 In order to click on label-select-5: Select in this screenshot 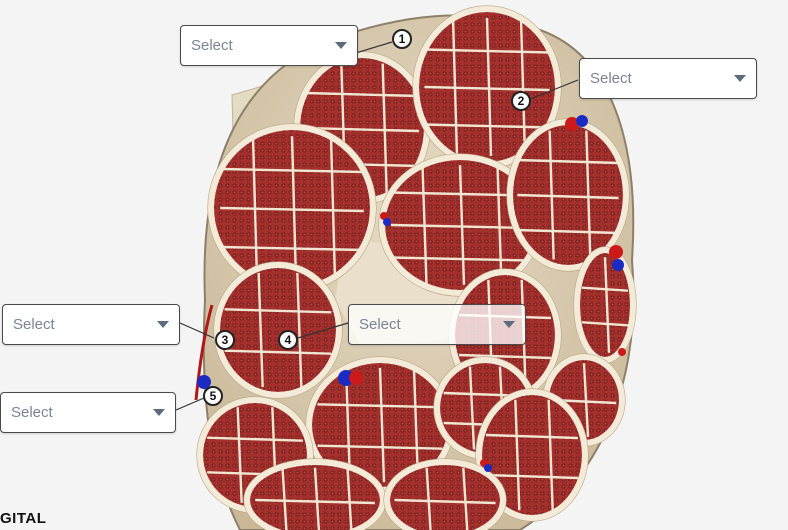, I will do `click(88, 412)`.